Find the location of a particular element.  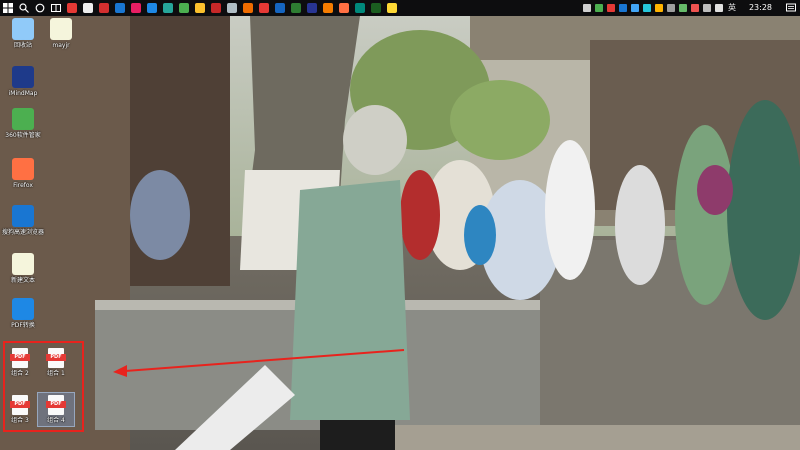

tray-chevron is located at coordinates (587, 8).